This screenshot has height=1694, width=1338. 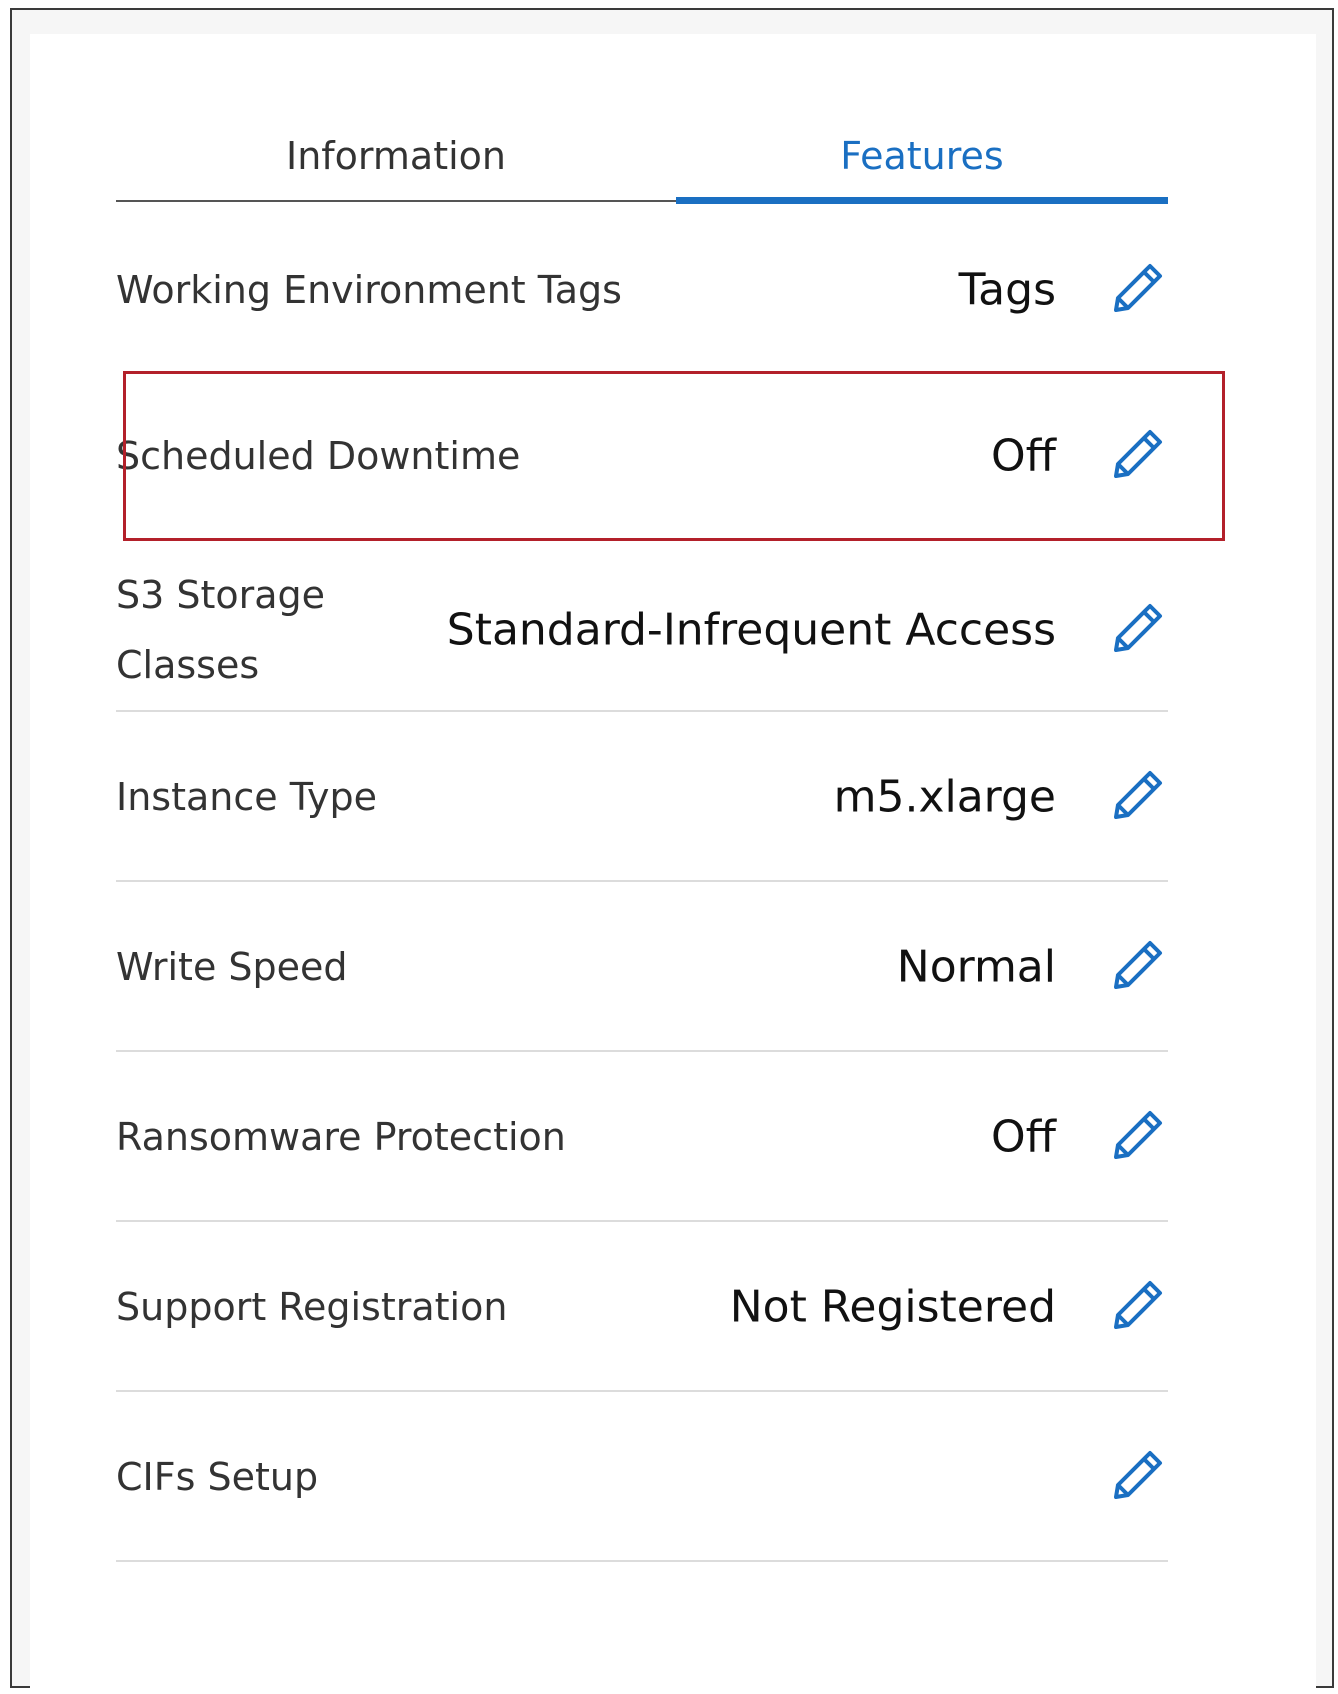 What do you see at coordinates (369, 290) in the screenshot?
I see `feature-label: Working Environment Tags` at bounding box center [369, 290].